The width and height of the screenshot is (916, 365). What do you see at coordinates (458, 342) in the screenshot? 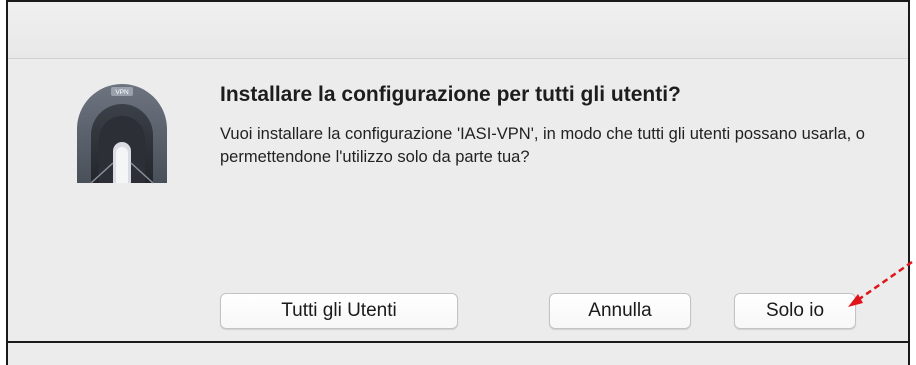
I see `frame-bottom-border` at bounding box center [458, 342].